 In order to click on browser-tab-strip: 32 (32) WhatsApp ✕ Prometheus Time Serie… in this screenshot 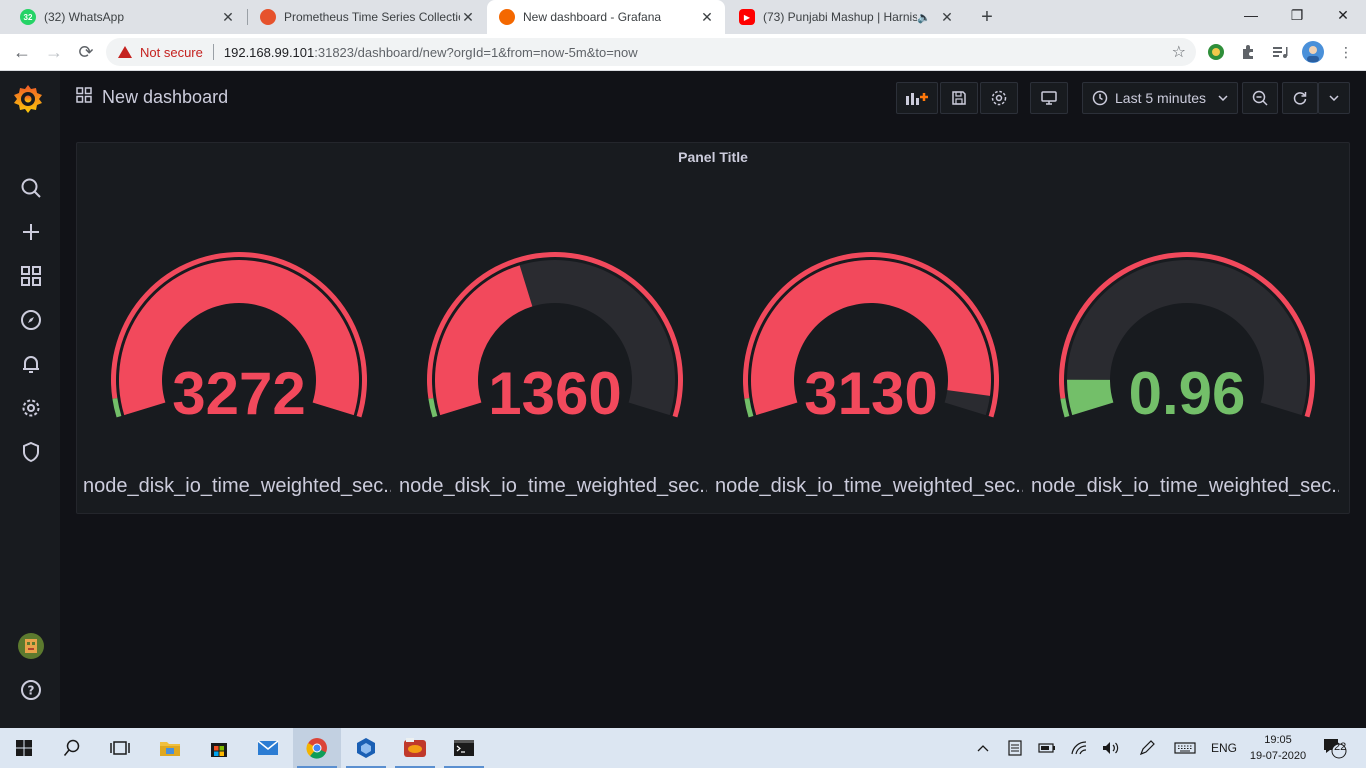, I will do `click(683, 17)`.